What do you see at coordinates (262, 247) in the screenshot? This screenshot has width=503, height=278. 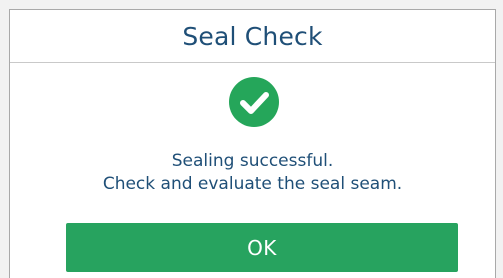 I see `ok-button: OK` at bounding box center [262, 247].